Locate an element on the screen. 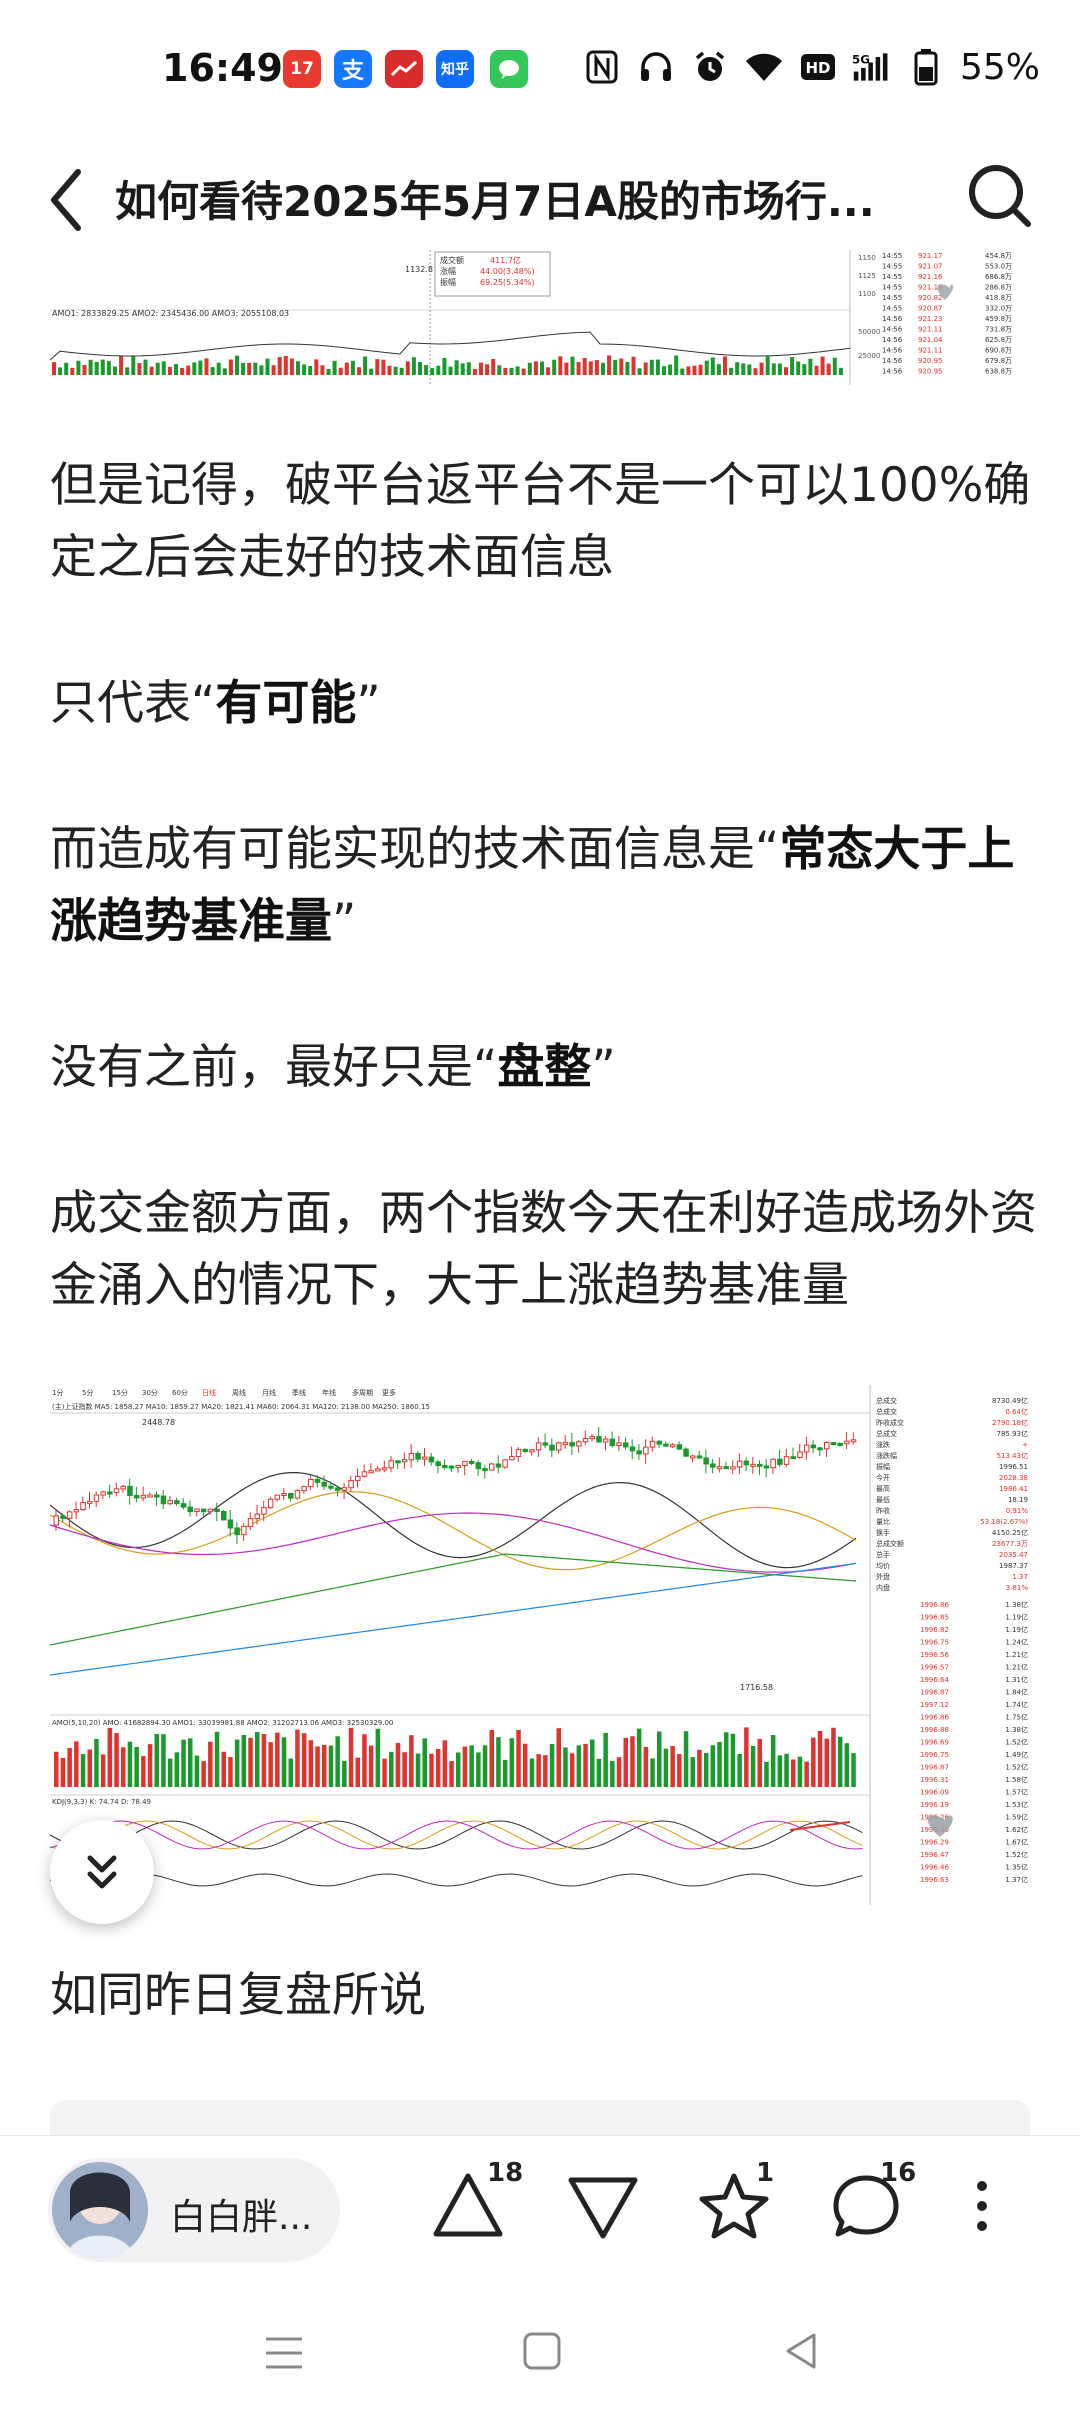 Image resolution: width=1080 pixels, height=2412 pixels. tick-volume: 1.24亿 is located at coordinates (1016, 1642).